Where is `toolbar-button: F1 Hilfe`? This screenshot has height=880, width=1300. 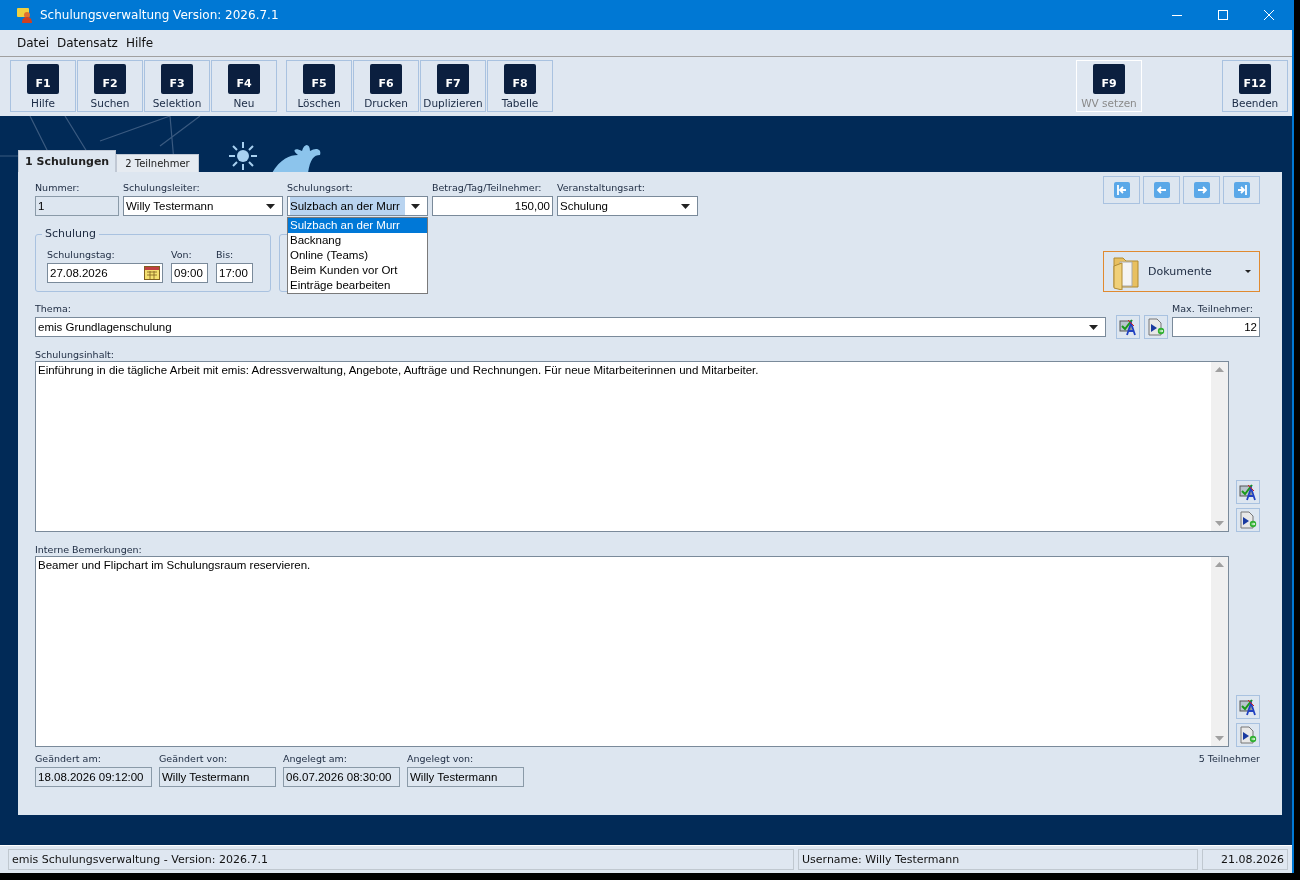
toolbar-button: F1 Hilfe is located at coordinates (43, 86).